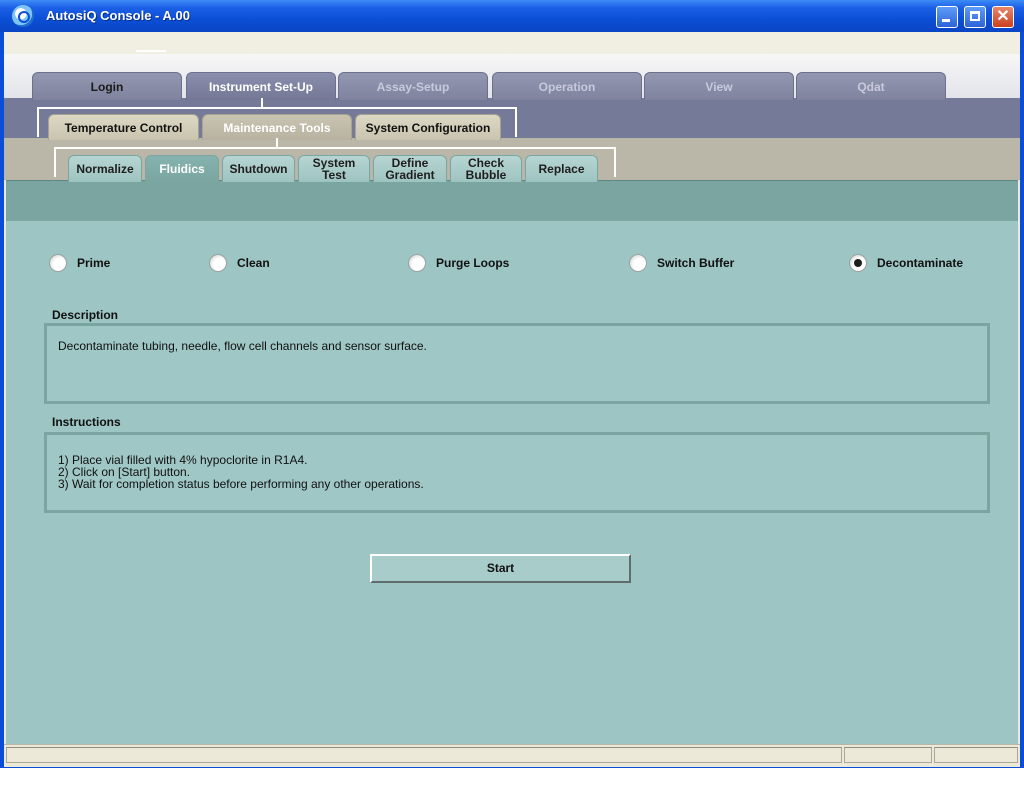 The width and height of the screenshot is (1024, 786). Describe the element at coordinates (871, 86) in the screenshot. I see `tab-qdat: Qdat` at that location.